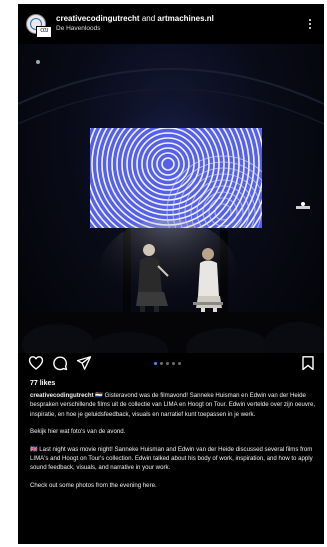 Image resolution: width=327 pixels, height=547 pixels. I want to click on carousel-indicator, so click(171, 364).